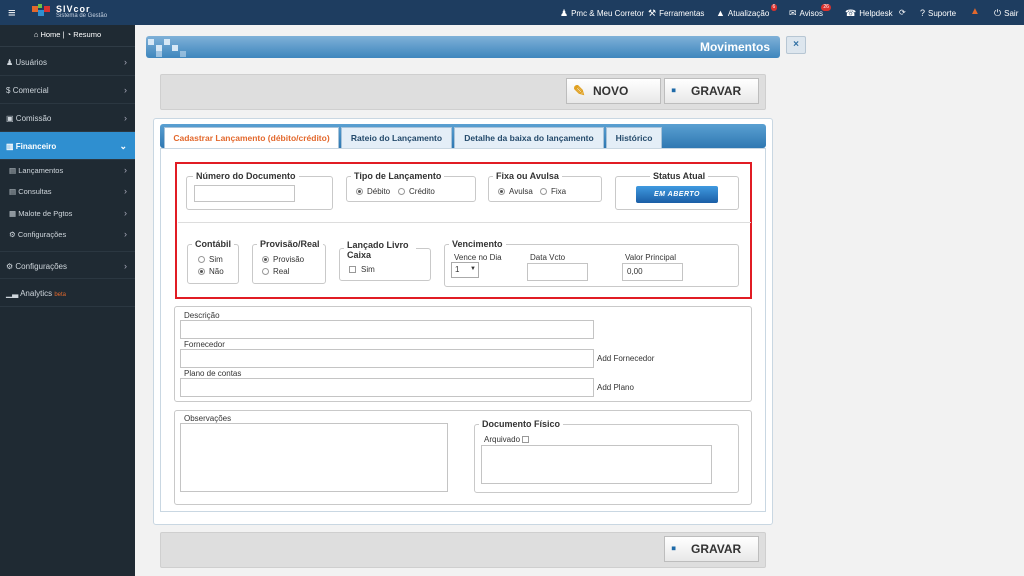 Image resolution: width=1024 pixels, height=576 pixels. I want to click on gear-icon: ⚙, so click(12, 234).